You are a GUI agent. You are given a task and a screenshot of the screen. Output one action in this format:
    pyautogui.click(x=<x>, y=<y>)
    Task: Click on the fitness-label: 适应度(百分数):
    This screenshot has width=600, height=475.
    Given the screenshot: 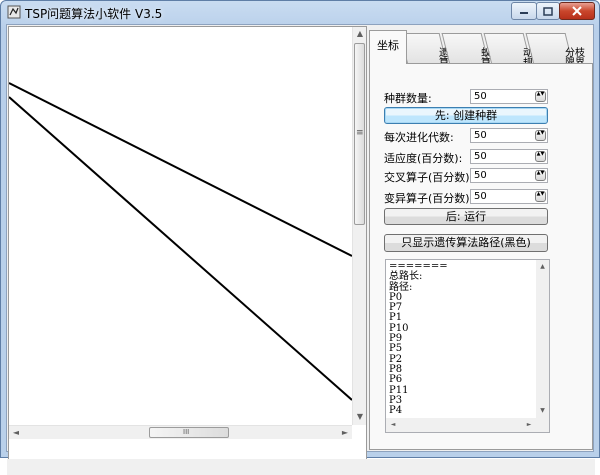 What is the action you would take?
    pyautogui.click(x=423, y=158)
    